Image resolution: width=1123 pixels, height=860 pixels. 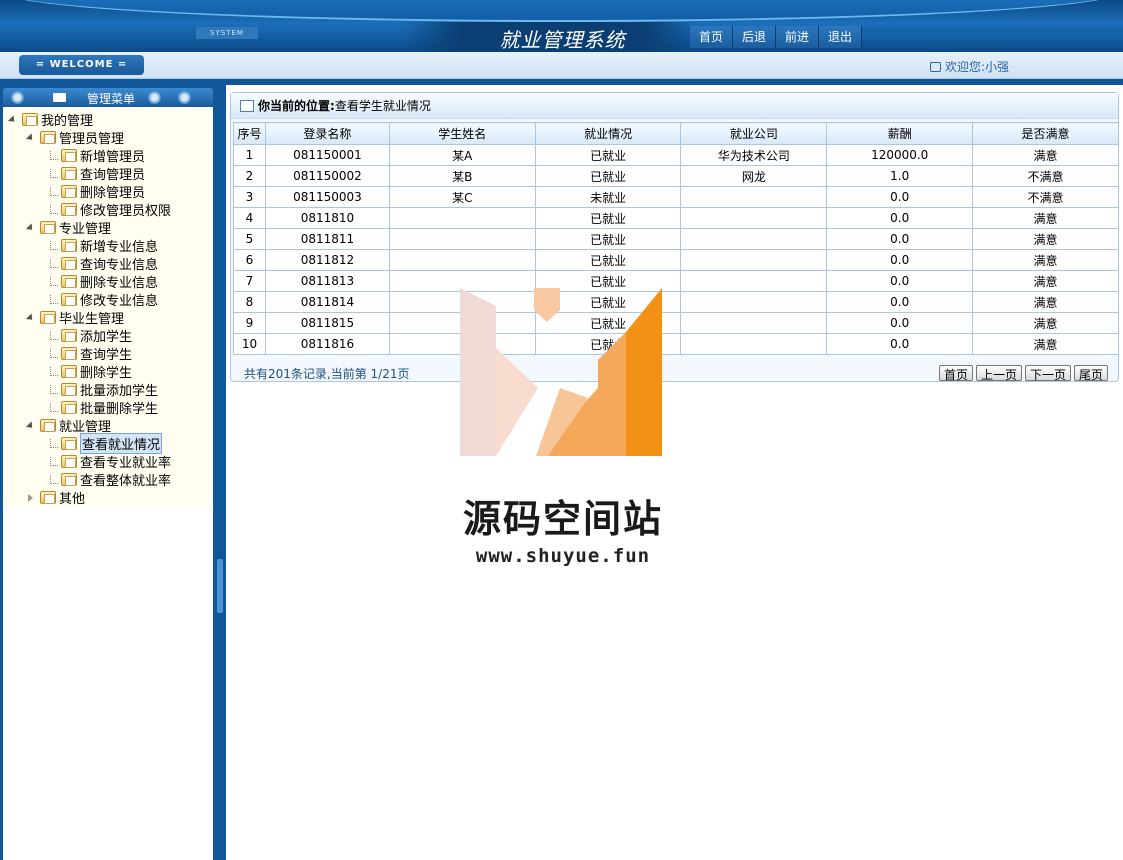 What do you see at coordinates (125, 479) in the screenshot?
I see `tree-node-label: 查看整体就业率` at bounding box center [125, 479].